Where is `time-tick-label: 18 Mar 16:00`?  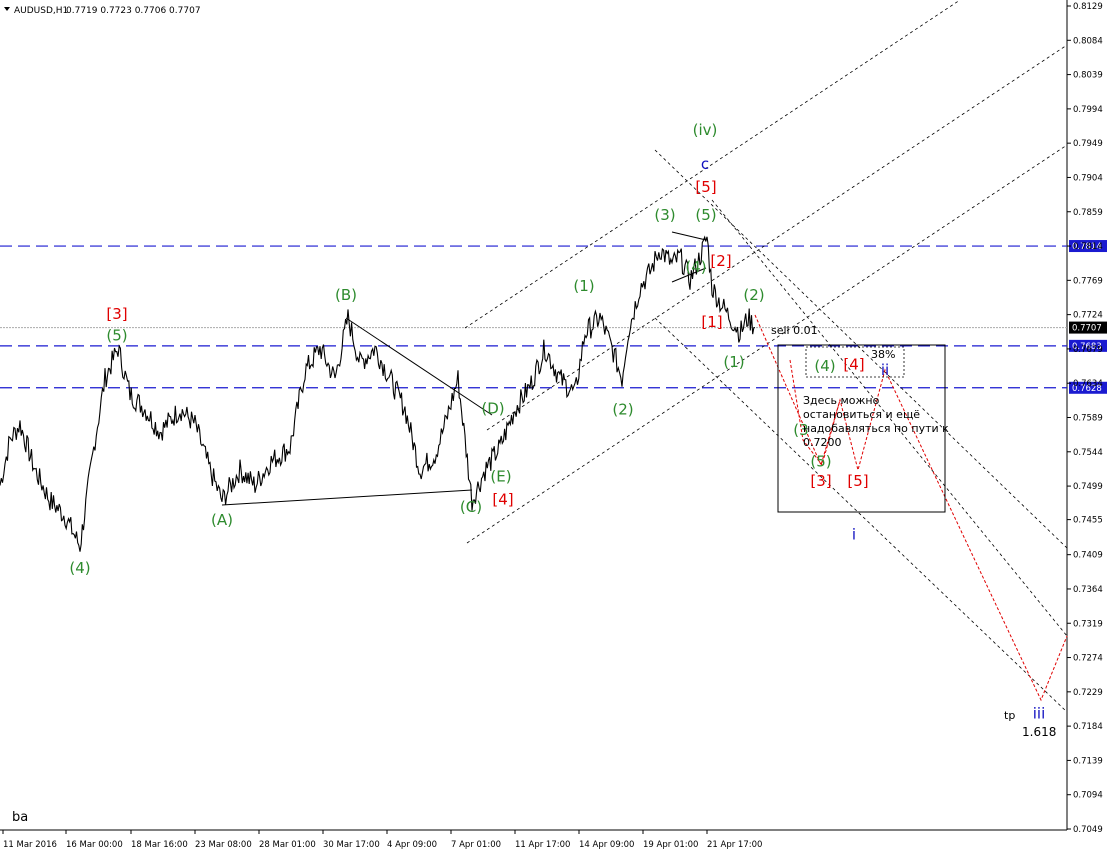
time-tick-label: 18 Mar 16:00 is located at coordinates (159, 845).